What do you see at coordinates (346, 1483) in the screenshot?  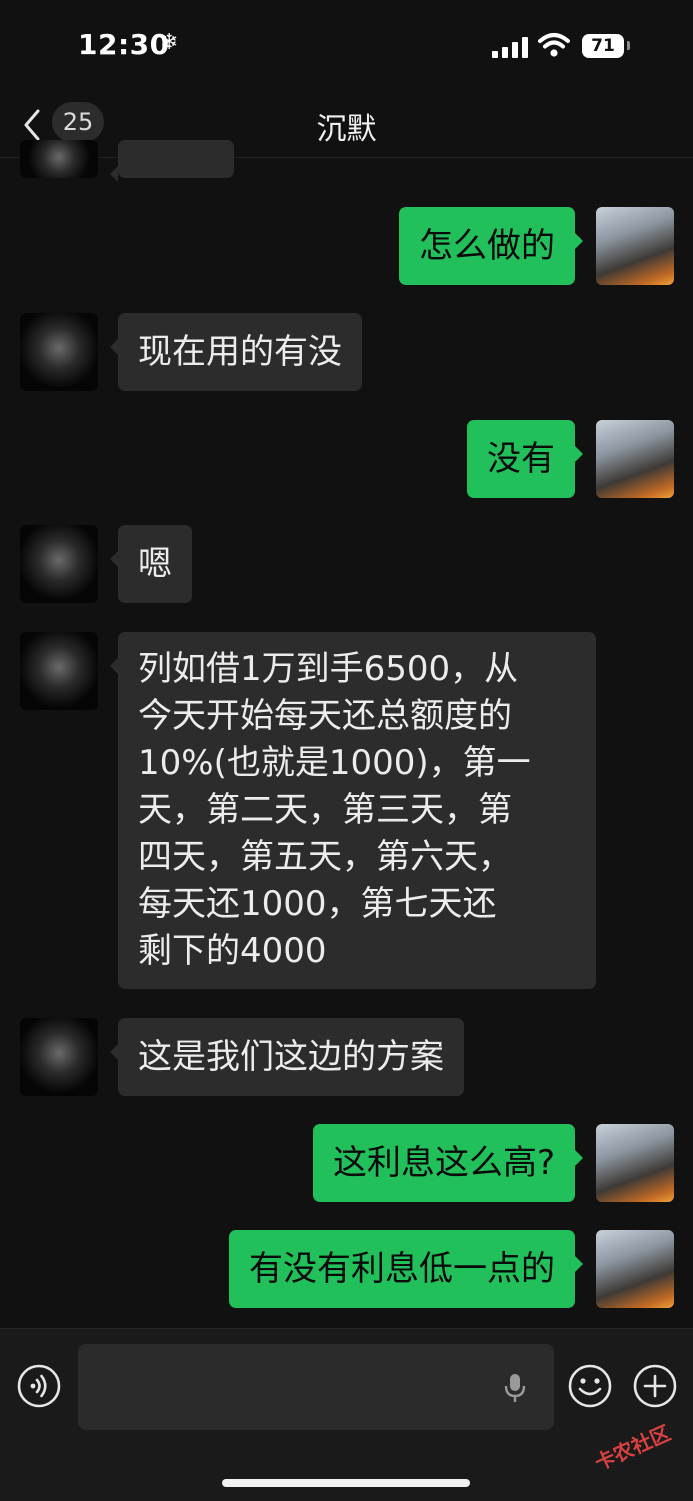 I see `home-indicator` at bounding box center [346, 1483].